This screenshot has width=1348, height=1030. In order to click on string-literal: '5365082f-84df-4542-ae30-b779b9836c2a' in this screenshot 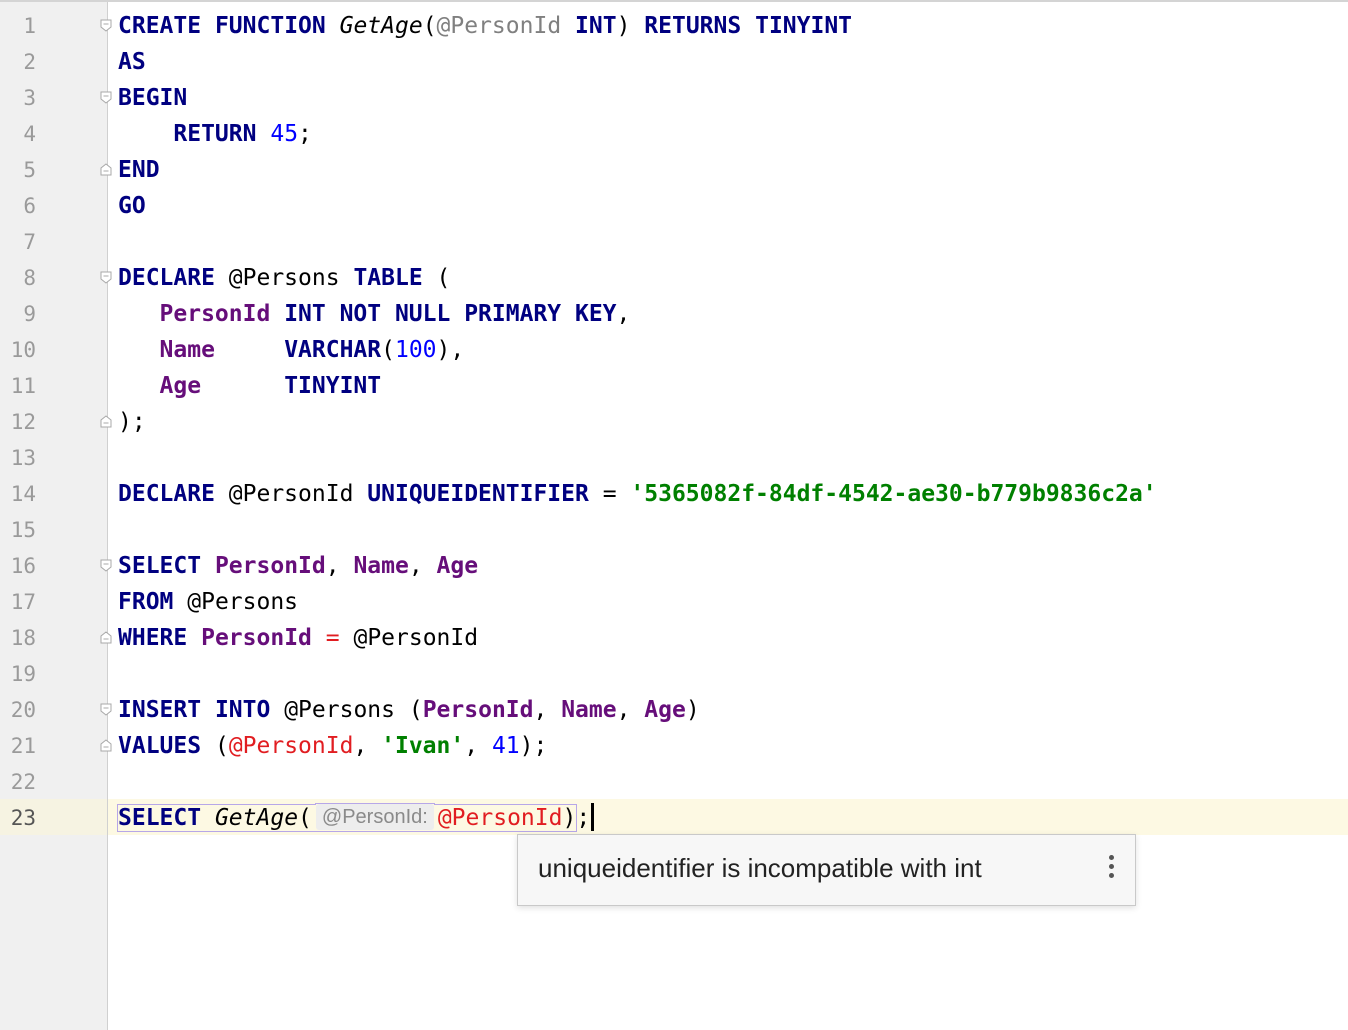, I will do `click(893, 494)`.